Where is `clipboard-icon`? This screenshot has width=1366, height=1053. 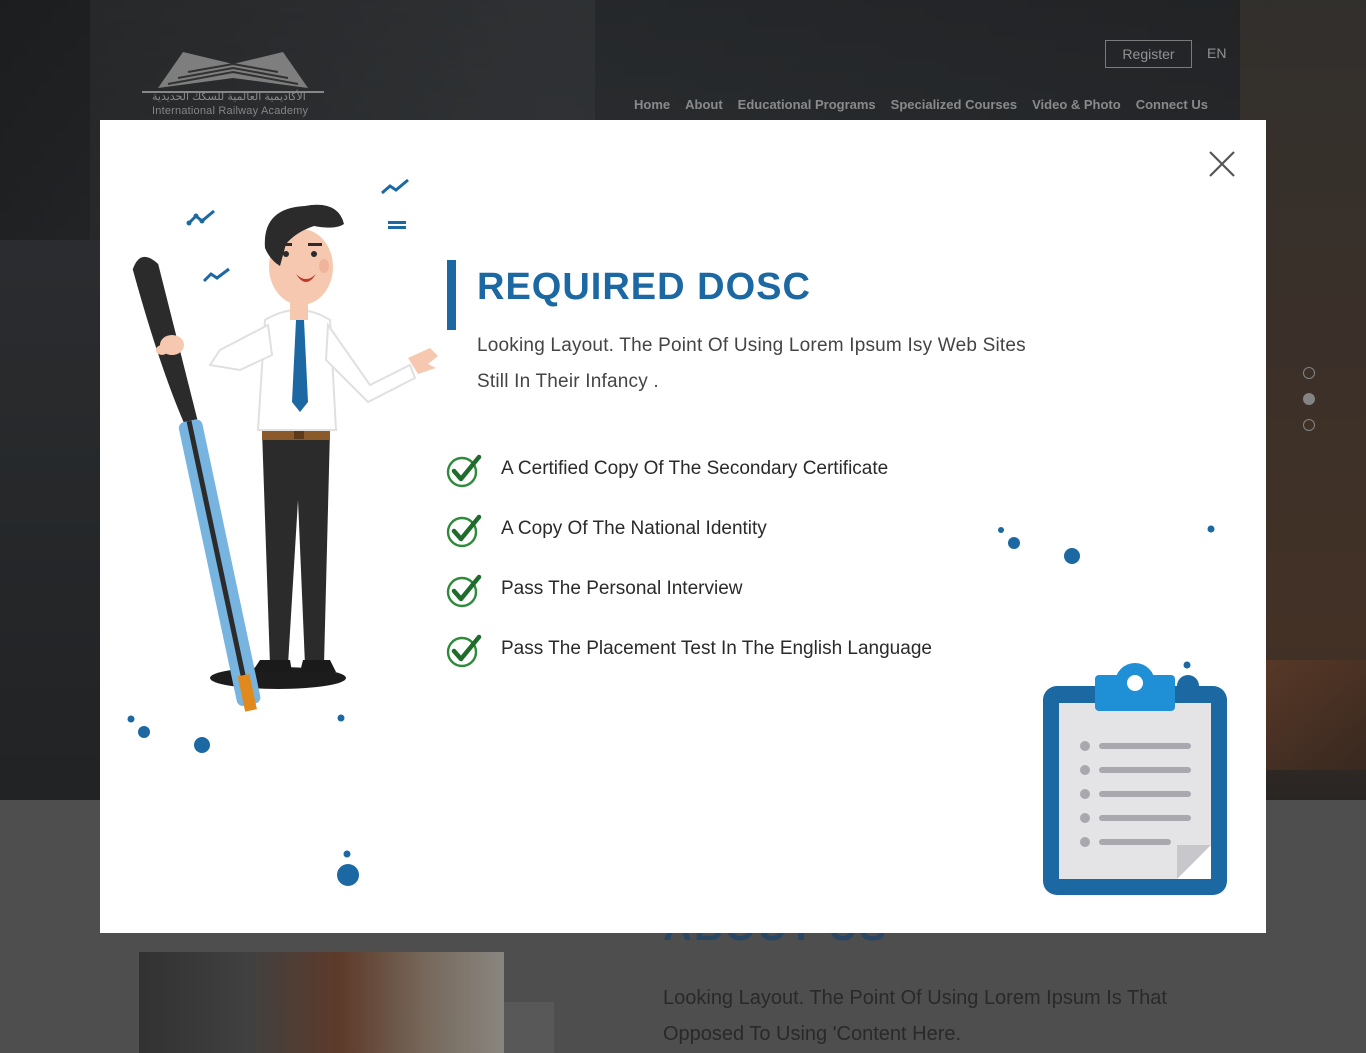
clipboard-icon is located at coordinates (1135, 779).